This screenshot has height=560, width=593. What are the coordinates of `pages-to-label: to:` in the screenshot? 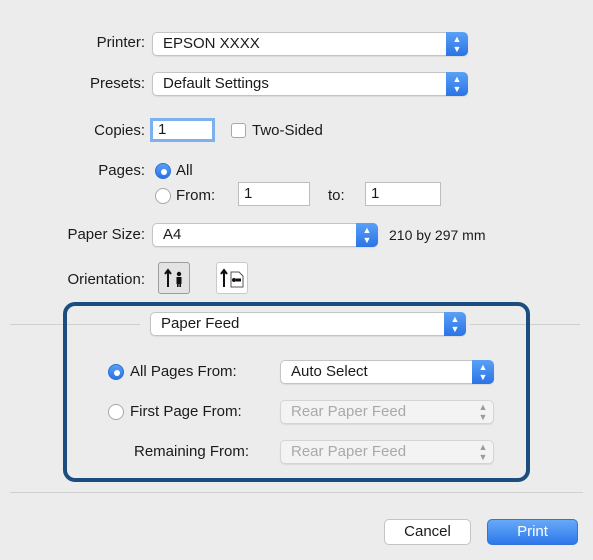 It's located at (336, 195).